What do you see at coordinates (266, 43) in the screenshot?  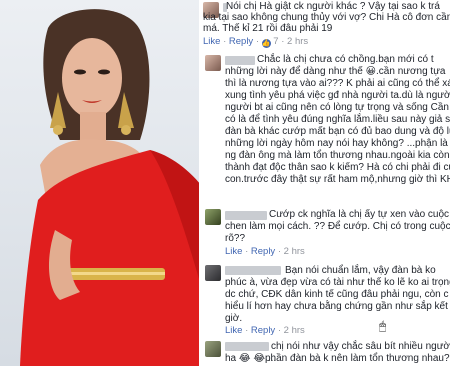 I see `thumbs-up-icon: 👍` at bounding box center [266, 43].